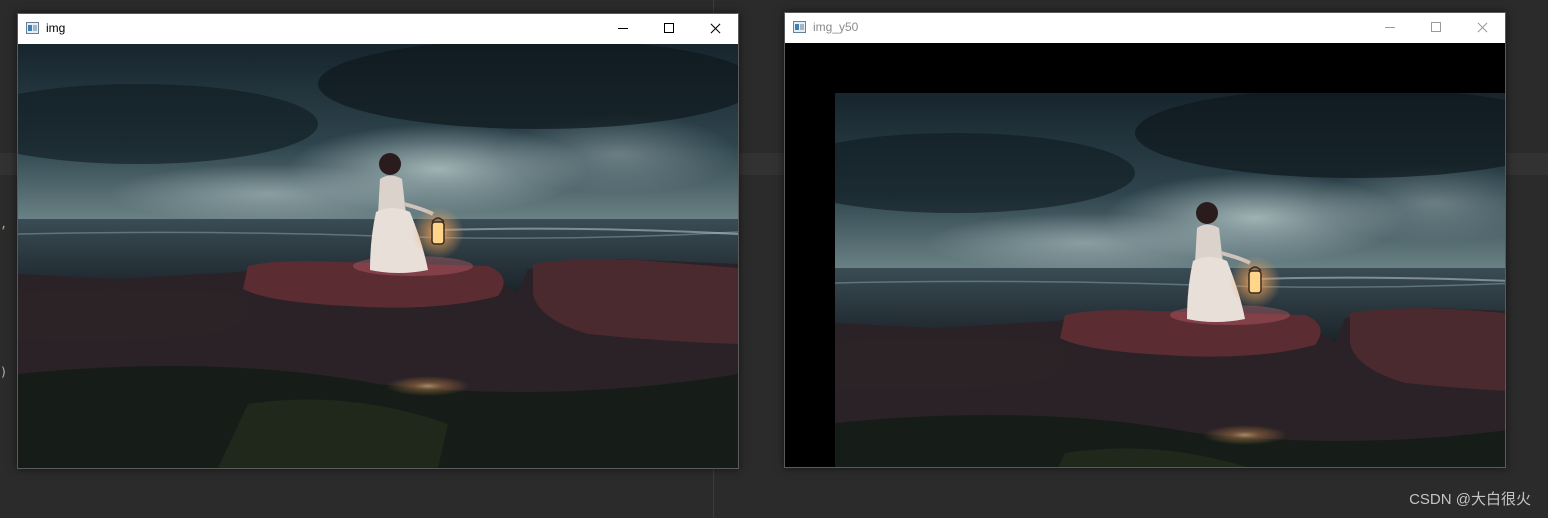 The image size is (1548, 518). Describe the element at coordinates (56, 28) in the screenshot. I see `window-title: img` at that location.